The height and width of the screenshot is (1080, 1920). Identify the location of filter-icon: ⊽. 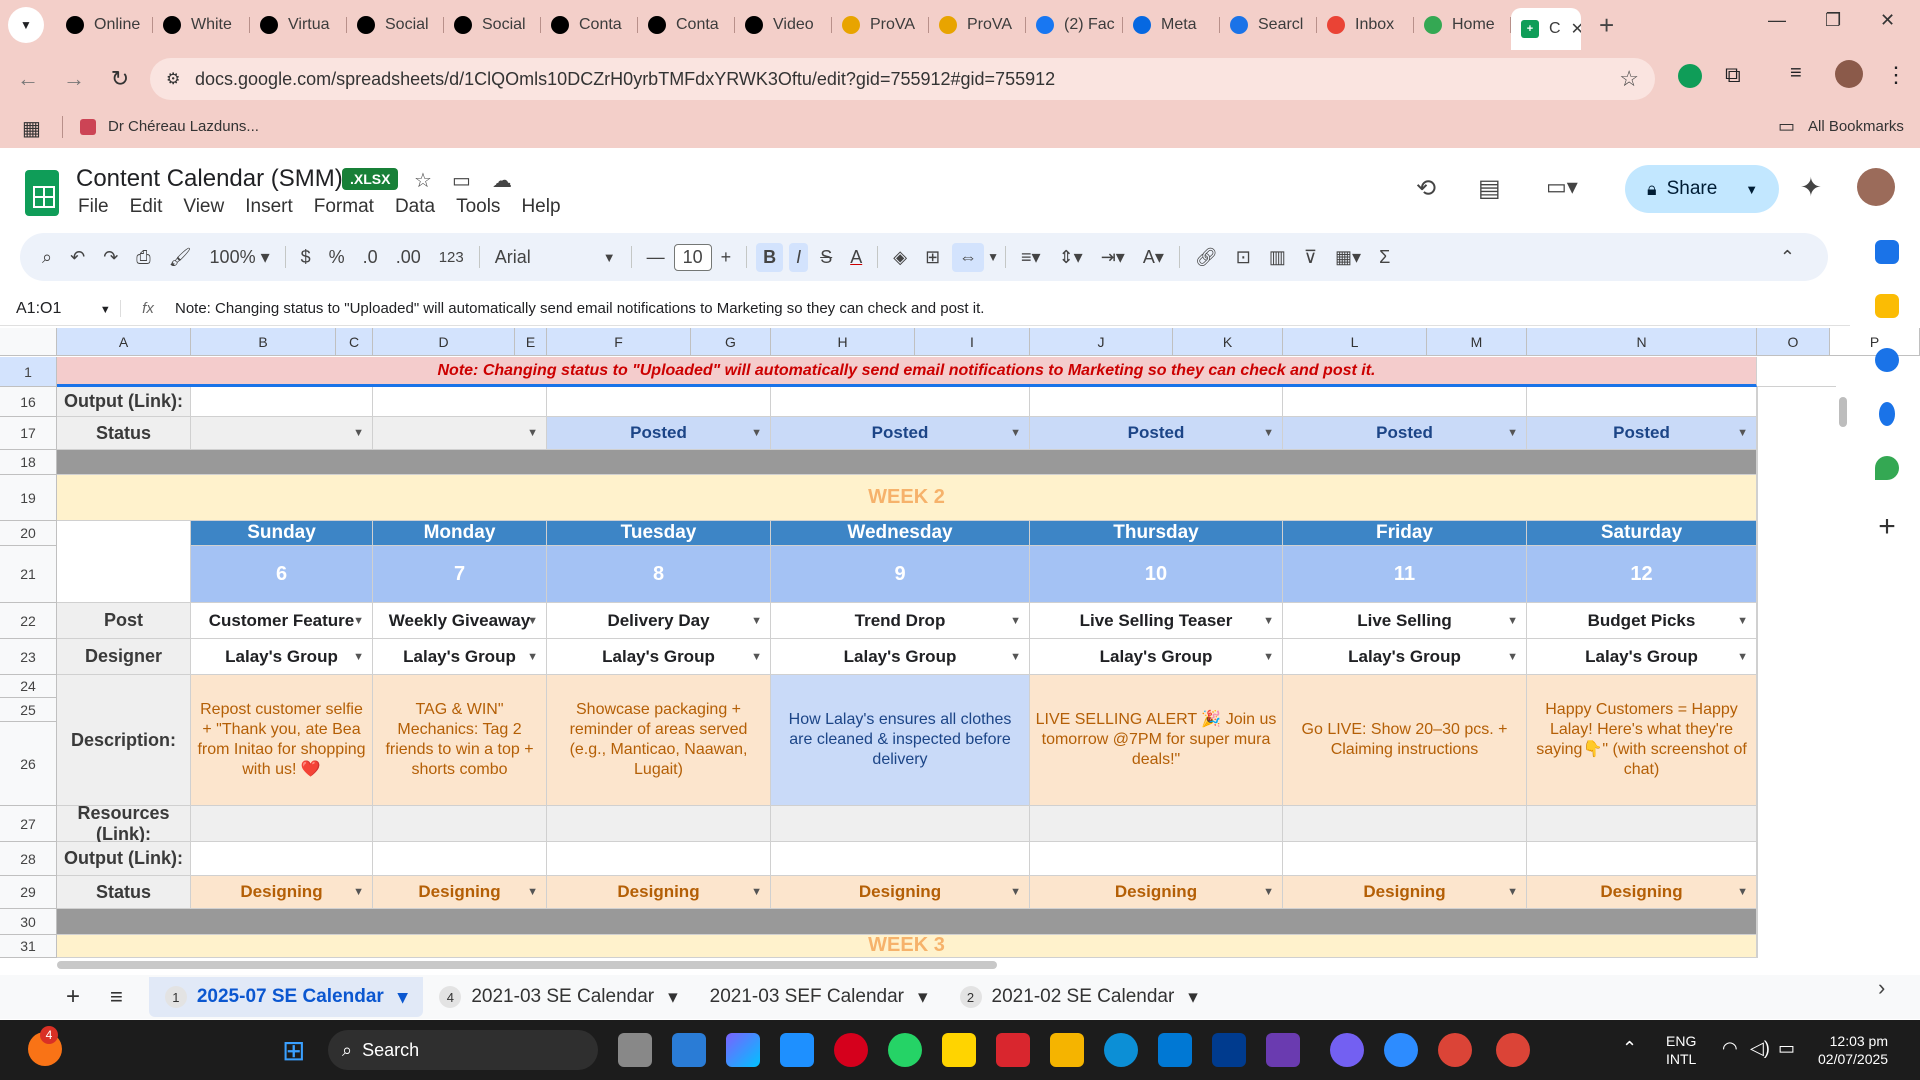
(1310, 257).